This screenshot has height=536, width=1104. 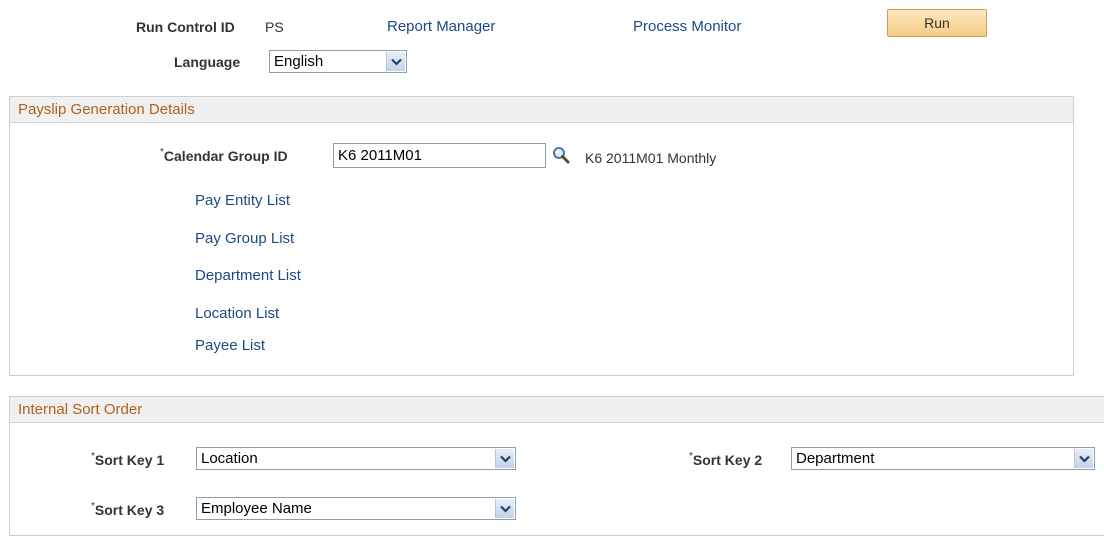 I want to click on sort-key-2-select: Department, so click(x=943, y=458).